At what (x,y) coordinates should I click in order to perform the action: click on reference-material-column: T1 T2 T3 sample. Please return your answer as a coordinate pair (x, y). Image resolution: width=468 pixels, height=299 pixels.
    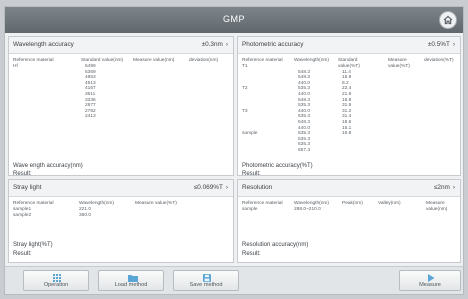
    Looking at the image, I should click on (249, 106).